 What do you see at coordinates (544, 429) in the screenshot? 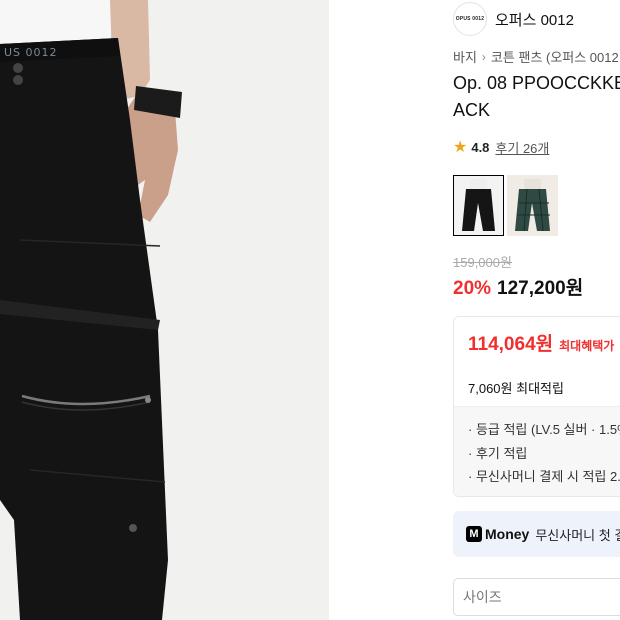
I see `benefit-item-grade: · 등급 적립 (LV.5 실버 · 1.5%` at bounding box center [544, 429].